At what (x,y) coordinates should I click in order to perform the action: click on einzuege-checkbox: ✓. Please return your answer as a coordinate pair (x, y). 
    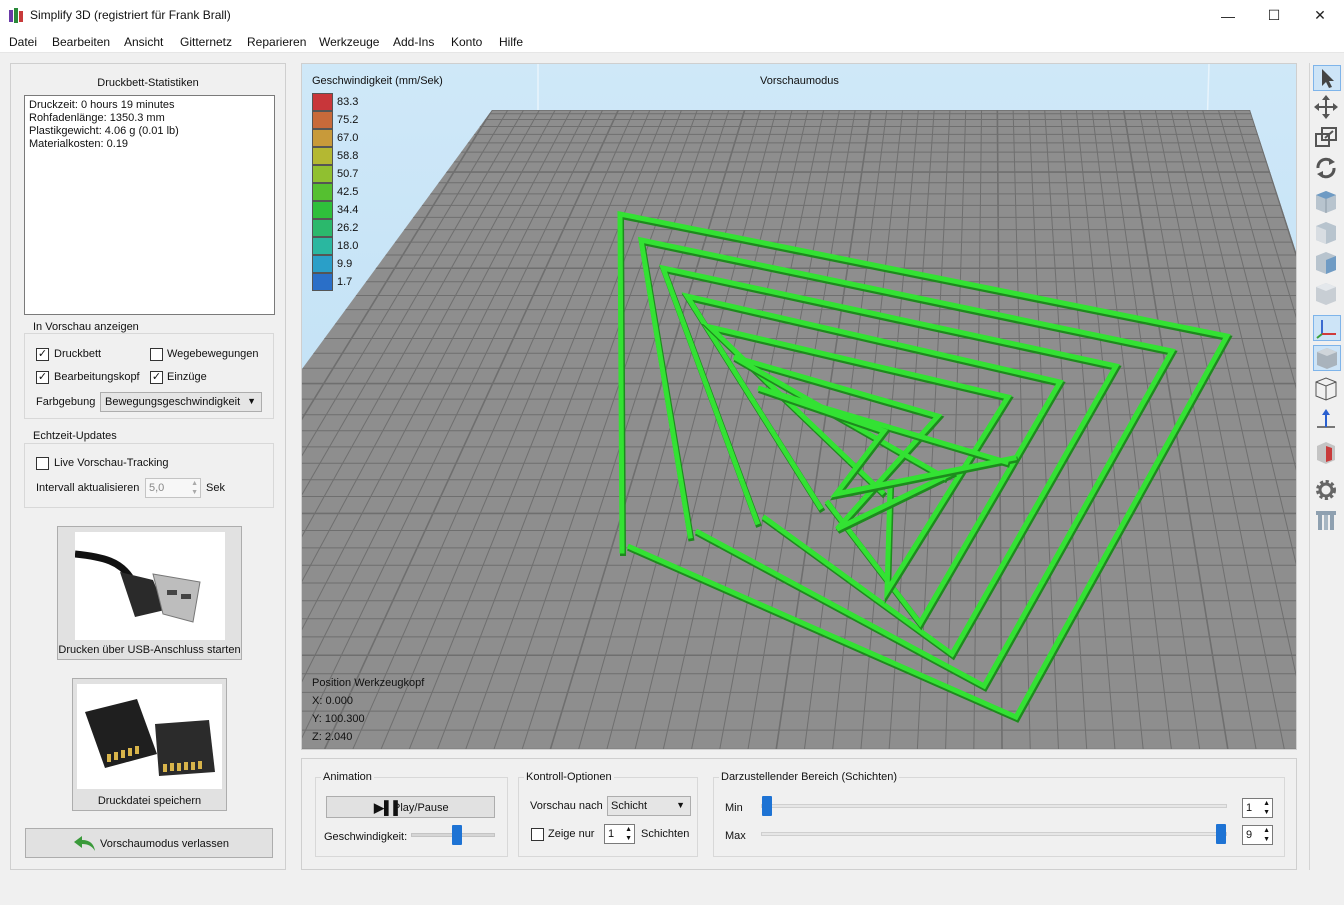
    Looking at the image, I should click on (156, 377).